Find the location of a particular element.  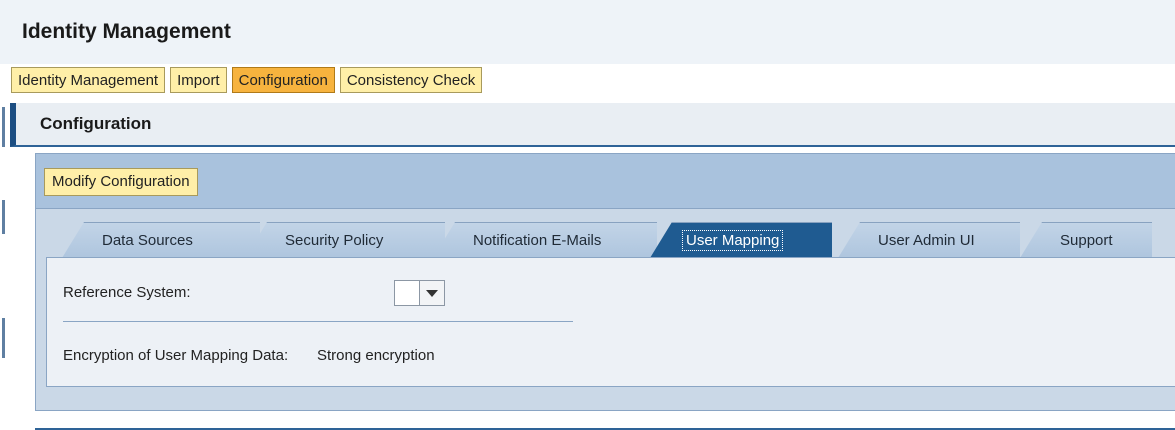

app-title: Identity Management is located at coordinates (126, 31).